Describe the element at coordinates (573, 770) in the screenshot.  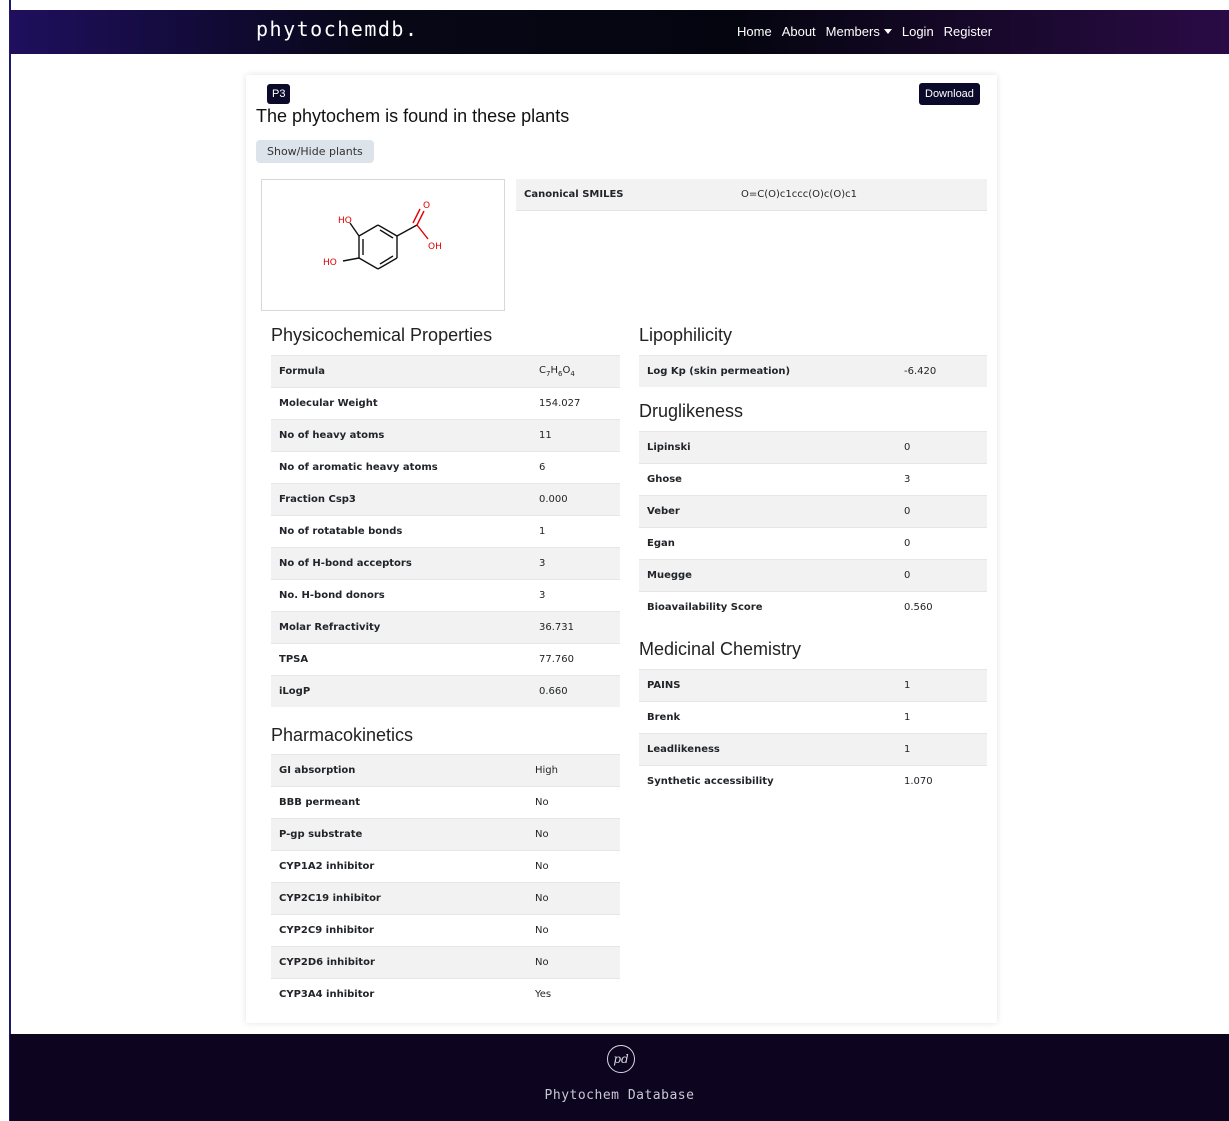
I see `property-value: High` at that location.